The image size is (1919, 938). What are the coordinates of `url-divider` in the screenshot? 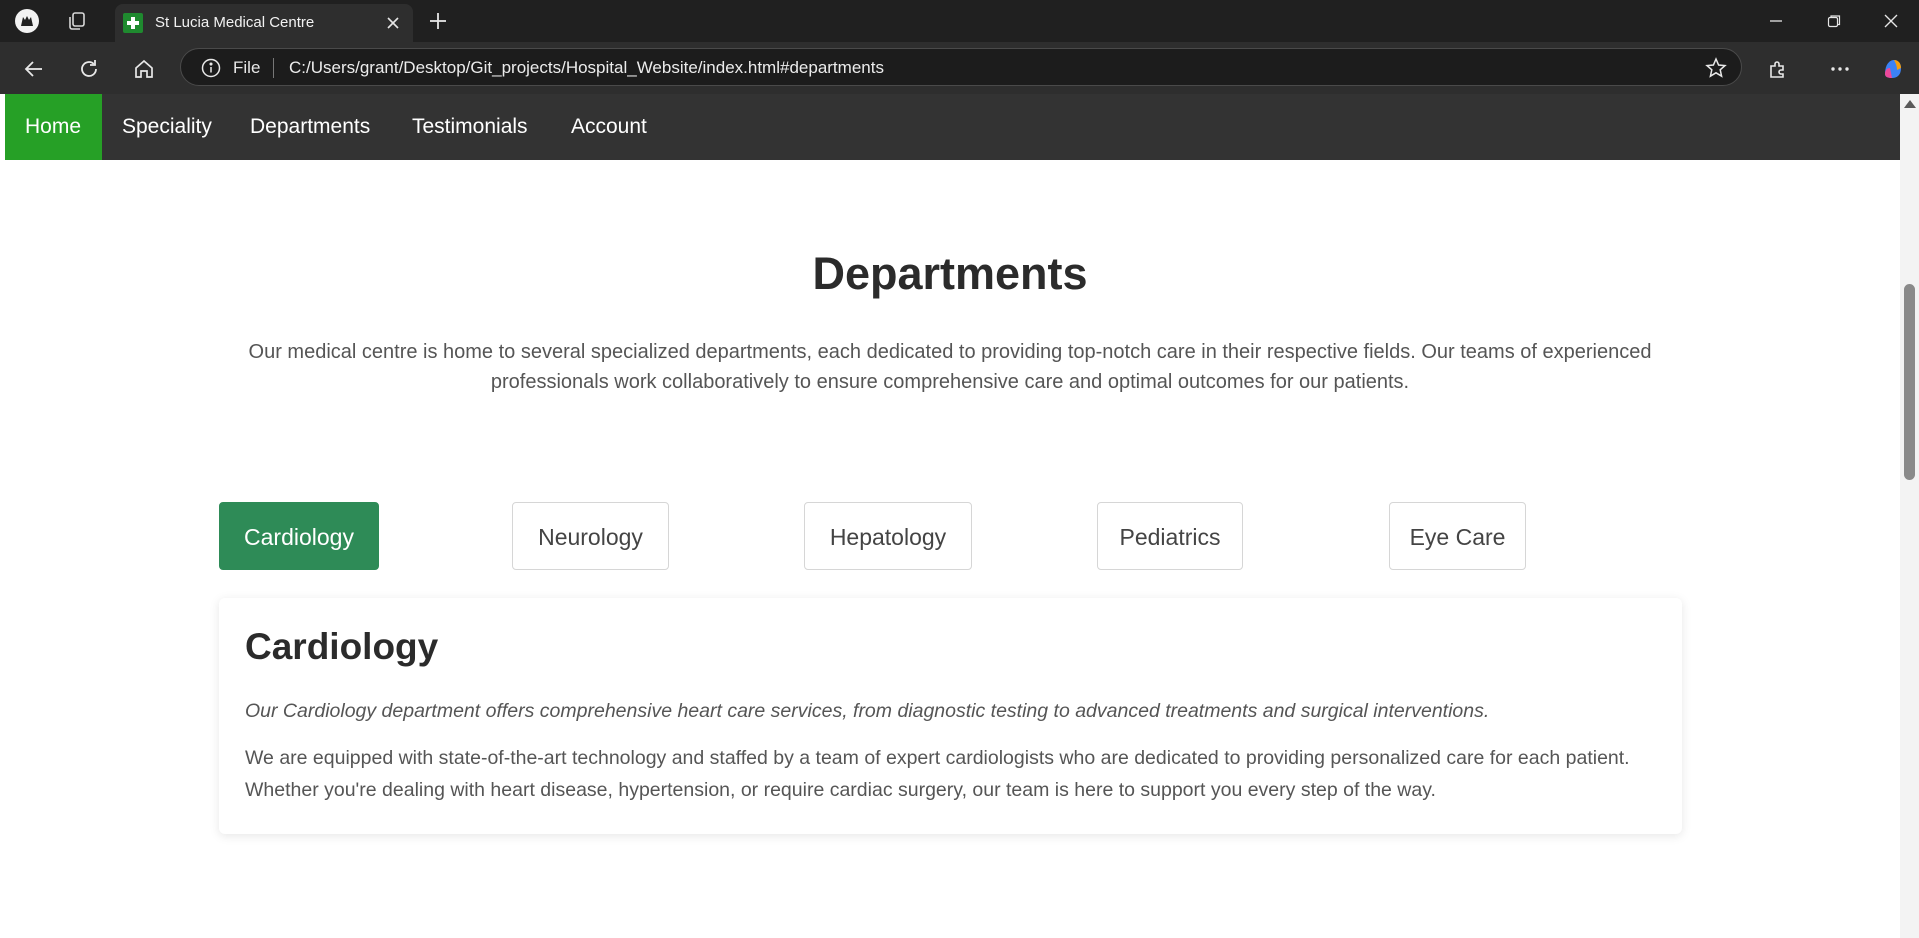 It's located at (273, 68).